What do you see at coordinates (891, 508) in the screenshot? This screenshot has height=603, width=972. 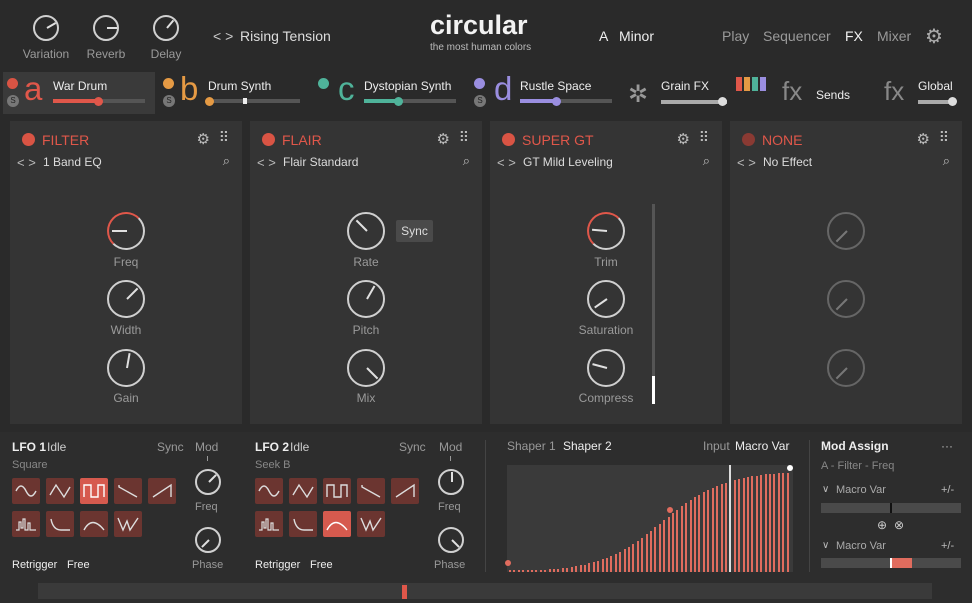 I see `mod-row-1-slider` at bounding box center [891, 508].